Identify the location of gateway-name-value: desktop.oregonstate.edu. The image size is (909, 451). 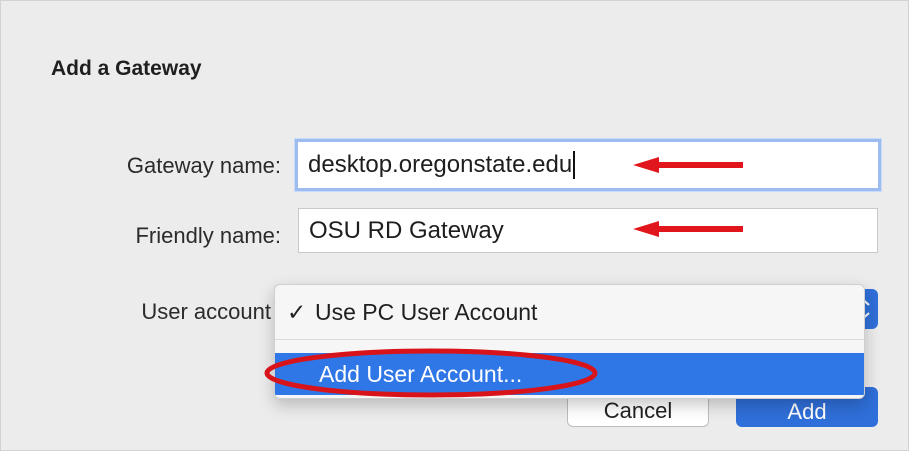
(440, 164).